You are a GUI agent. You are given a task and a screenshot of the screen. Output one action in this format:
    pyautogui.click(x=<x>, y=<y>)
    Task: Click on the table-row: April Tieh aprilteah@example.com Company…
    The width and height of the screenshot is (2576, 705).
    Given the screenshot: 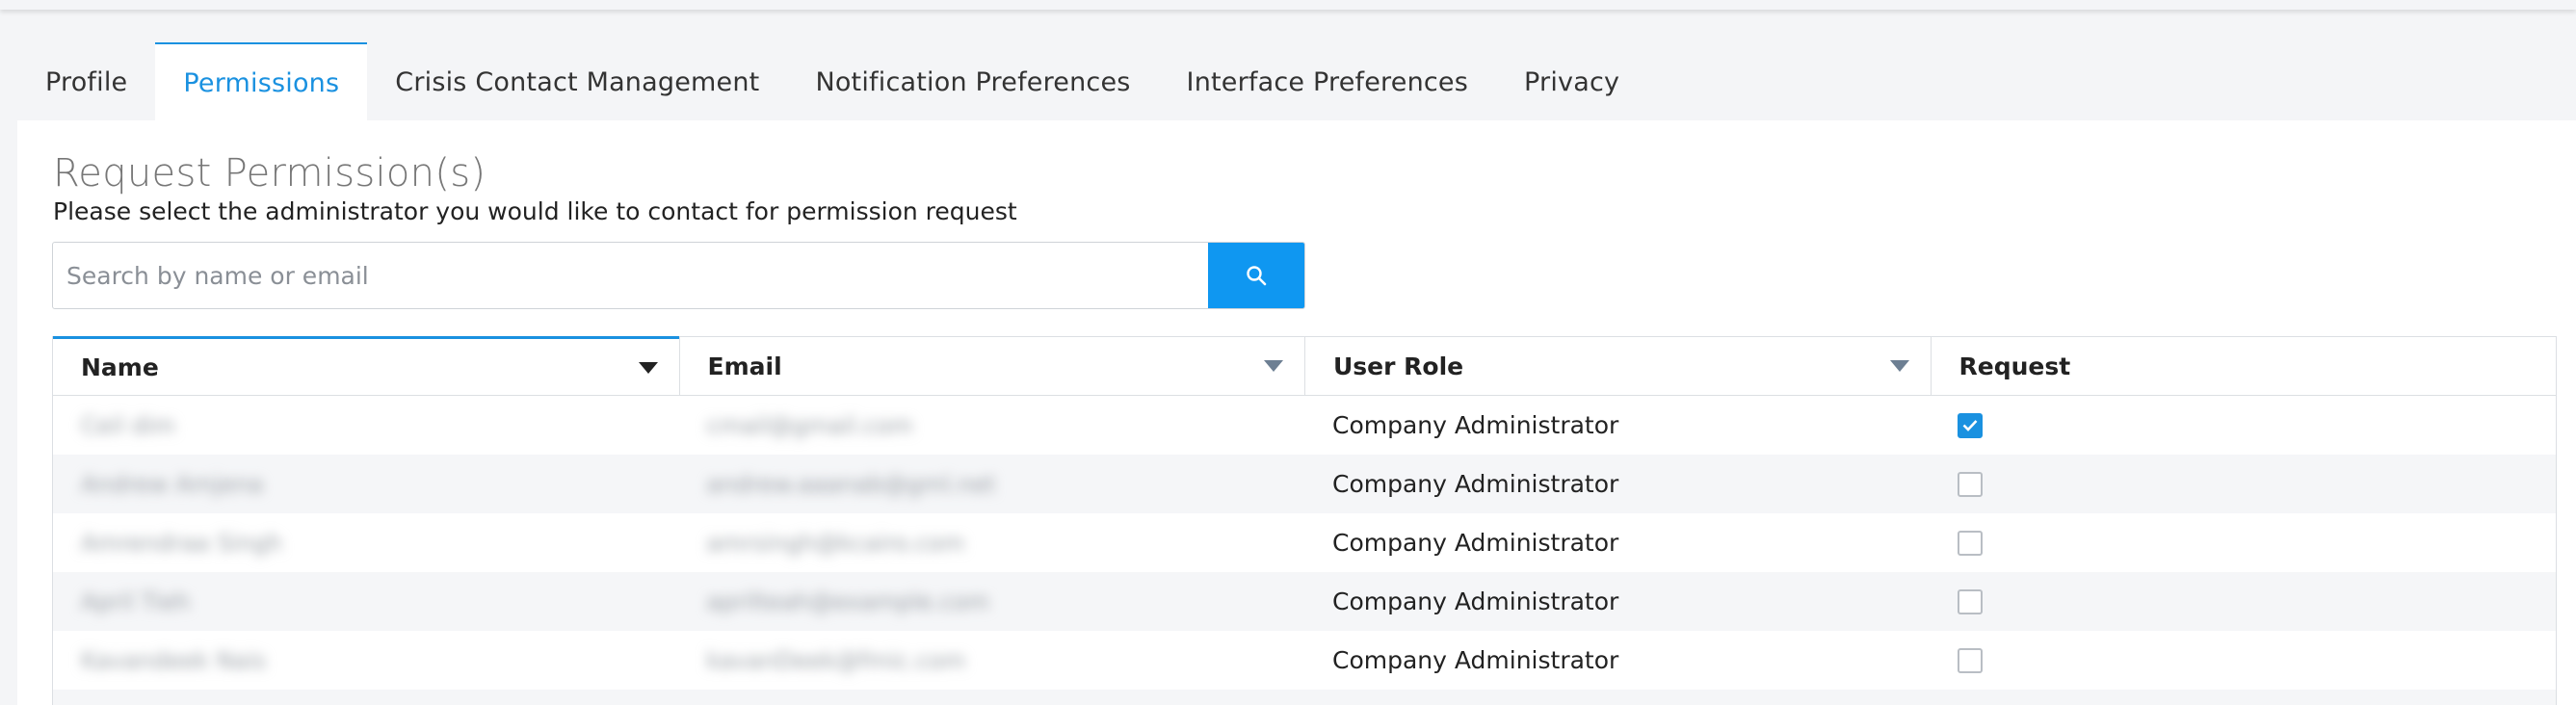 What is the action you would take?
    pyautogui.click(x=1305, y=601)
    